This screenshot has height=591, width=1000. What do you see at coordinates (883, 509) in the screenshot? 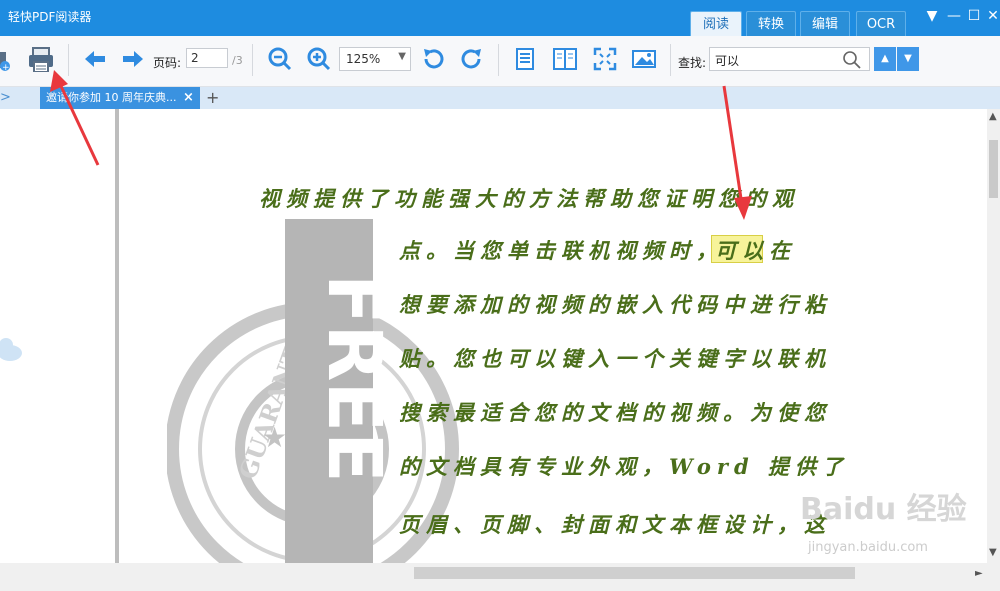
I see `baidu-watermark-logo: Baidu 经验` at bounding box center [883, 509].